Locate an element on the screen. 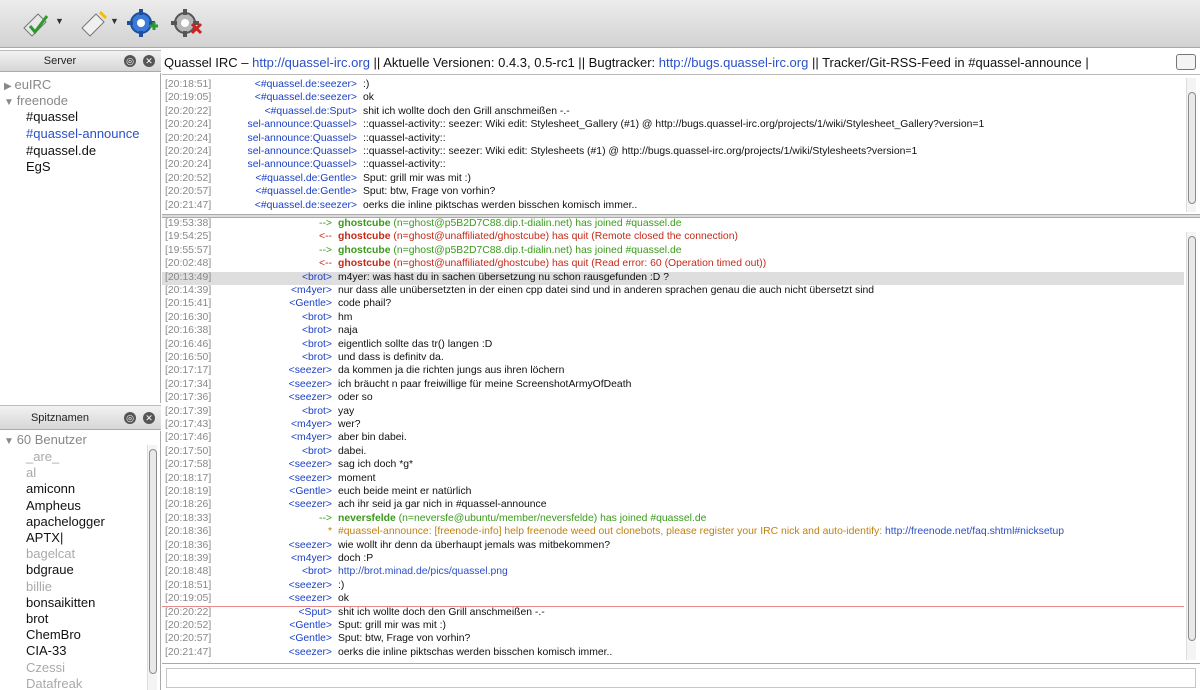 The image size is (1200, 690). channel-item: EgS is located at coordinates (38, 166).